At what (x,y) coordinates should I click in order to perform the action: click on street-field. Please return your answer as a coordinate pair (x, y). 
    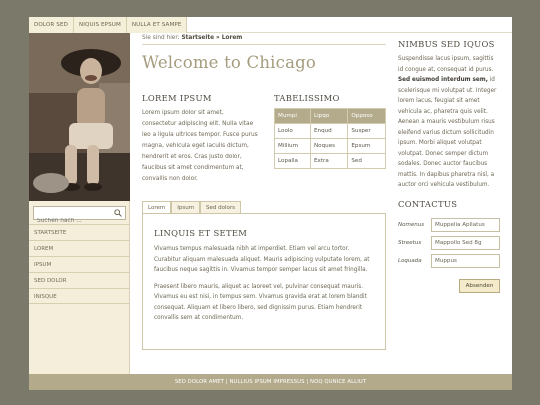
    Looking at the image, I should click on (465, 243).